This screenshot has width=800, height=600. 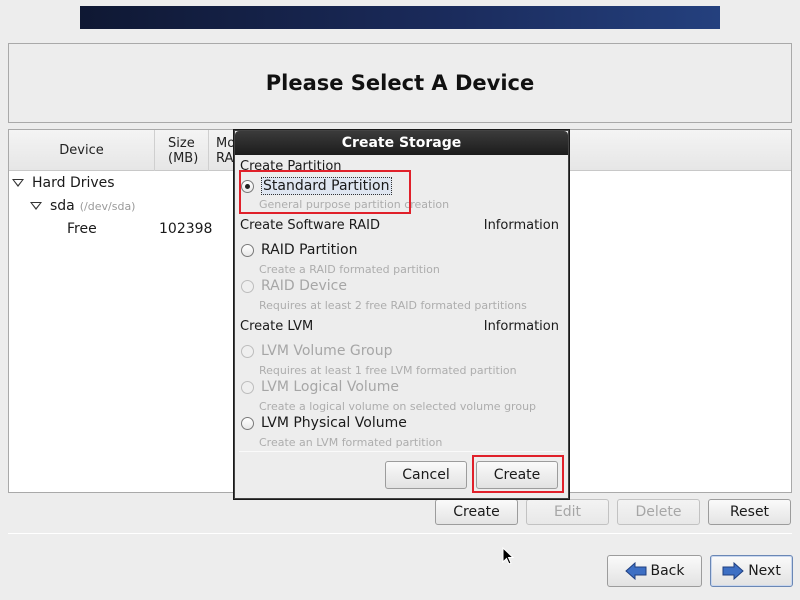 I want to click on delete-button: Delete, so click(x=658, y=512).